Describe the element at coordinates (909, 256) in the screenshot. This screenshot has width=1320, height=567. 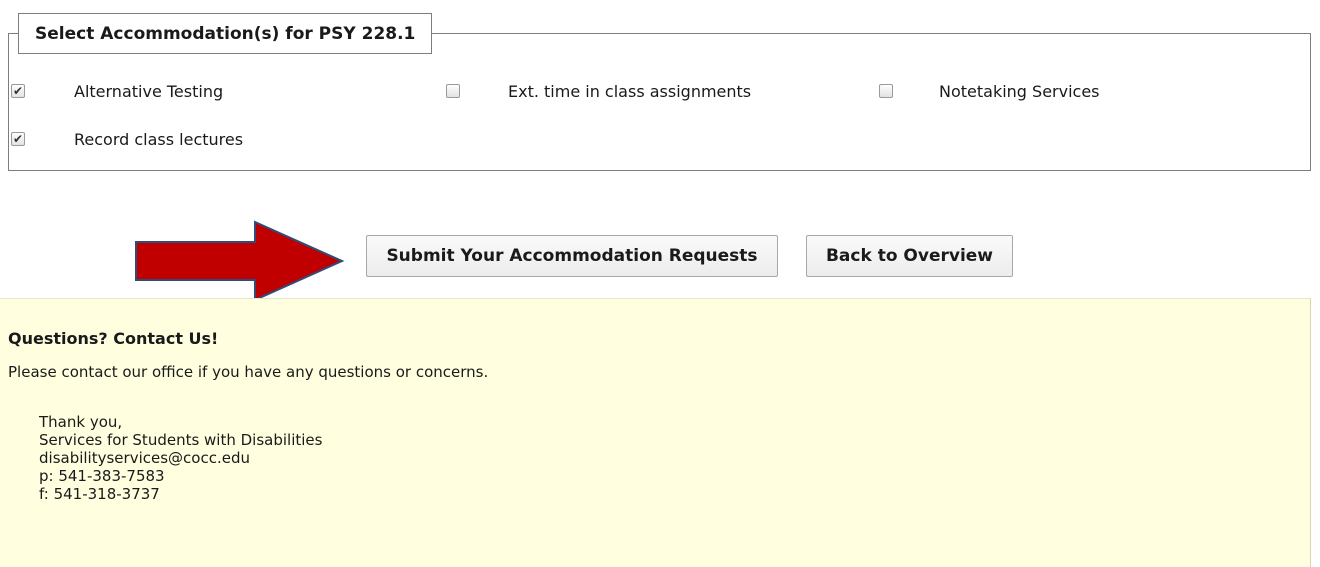
I see `back-to-overview-button: Back to Overview` at that location.